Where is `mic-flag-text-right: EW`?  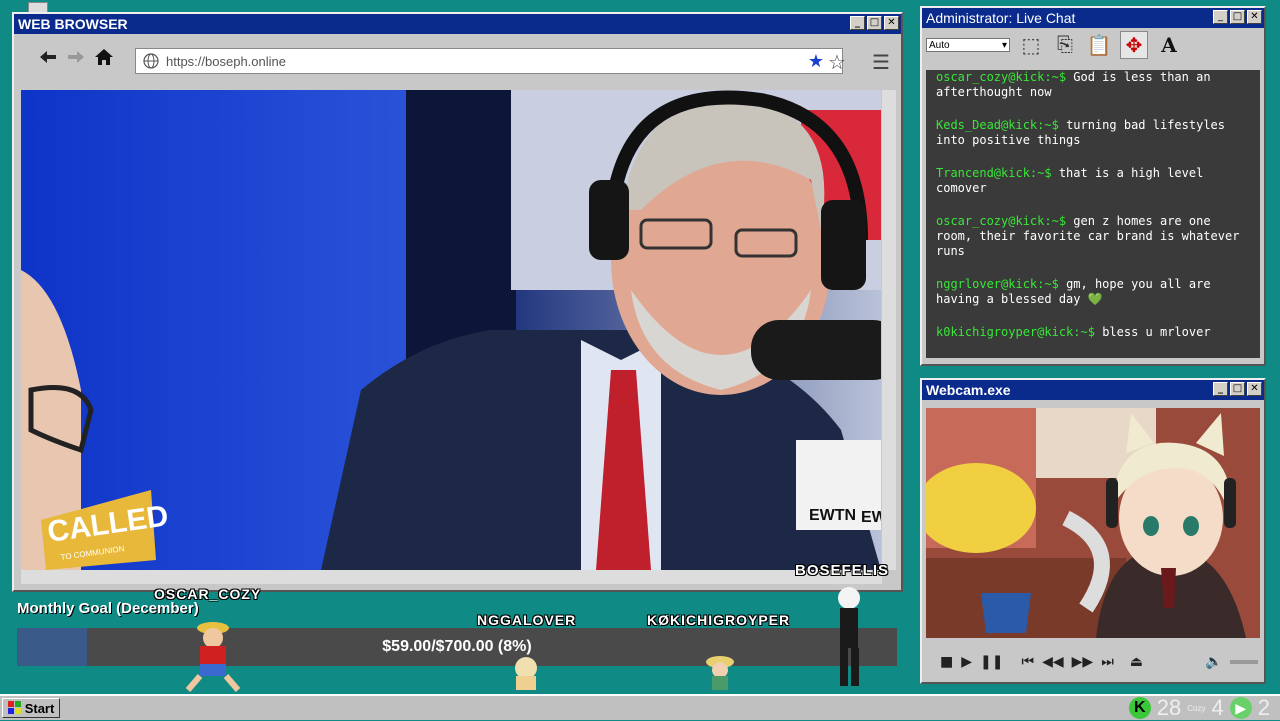
mic-flag-text-right: EW is located at coordinates (871, 517).